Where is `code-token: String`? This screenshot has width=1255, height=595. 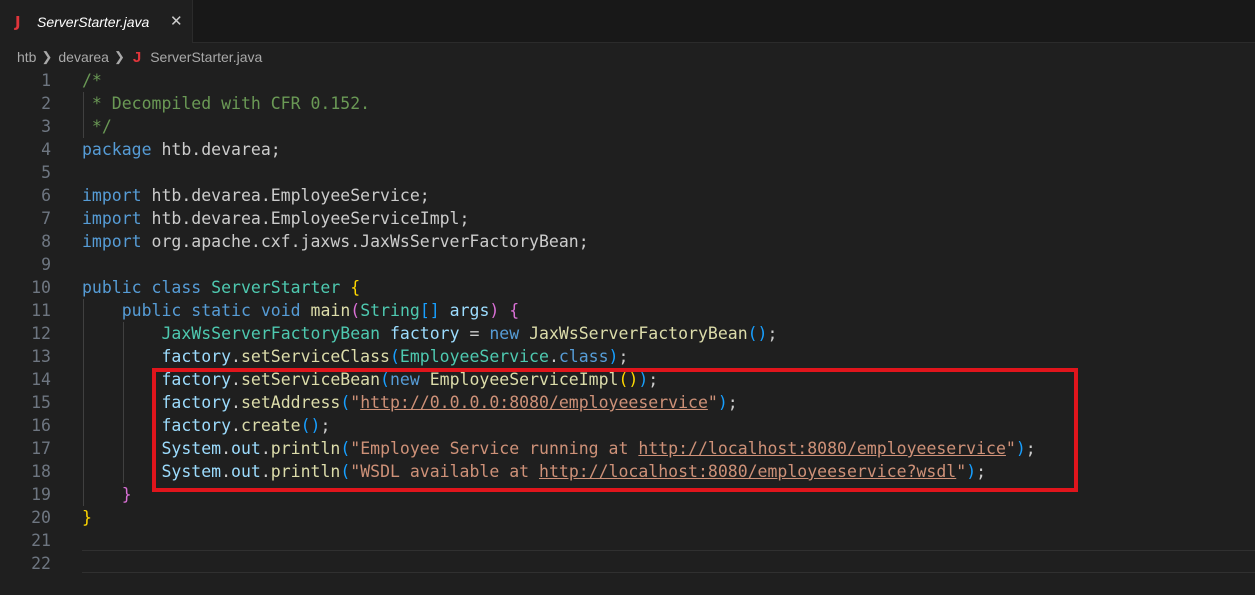 code-token: String is located at coordinates (390, 310).